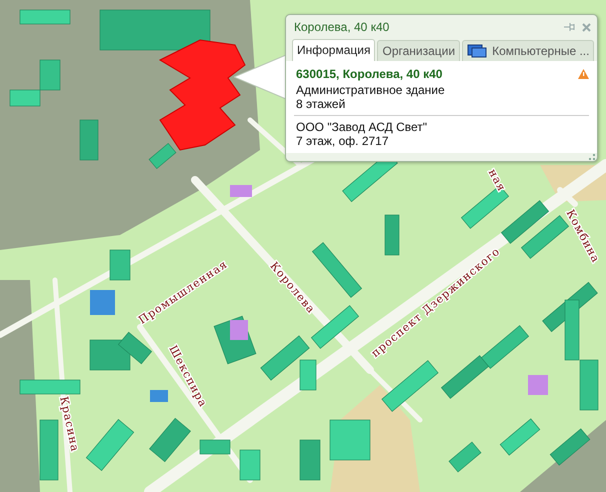 Image resolution: width=606 pixels, height=492 pixels. What do you see at coordinates (418, 50) in the screenshot?
I see `tab: Организации` at bounding box center [418, 50].